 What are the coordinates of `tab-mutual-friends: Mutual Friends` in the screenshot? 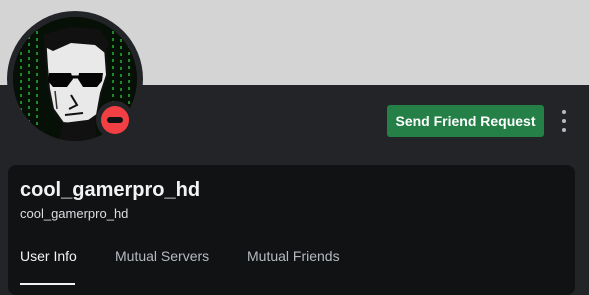 It's located at (293, 256).